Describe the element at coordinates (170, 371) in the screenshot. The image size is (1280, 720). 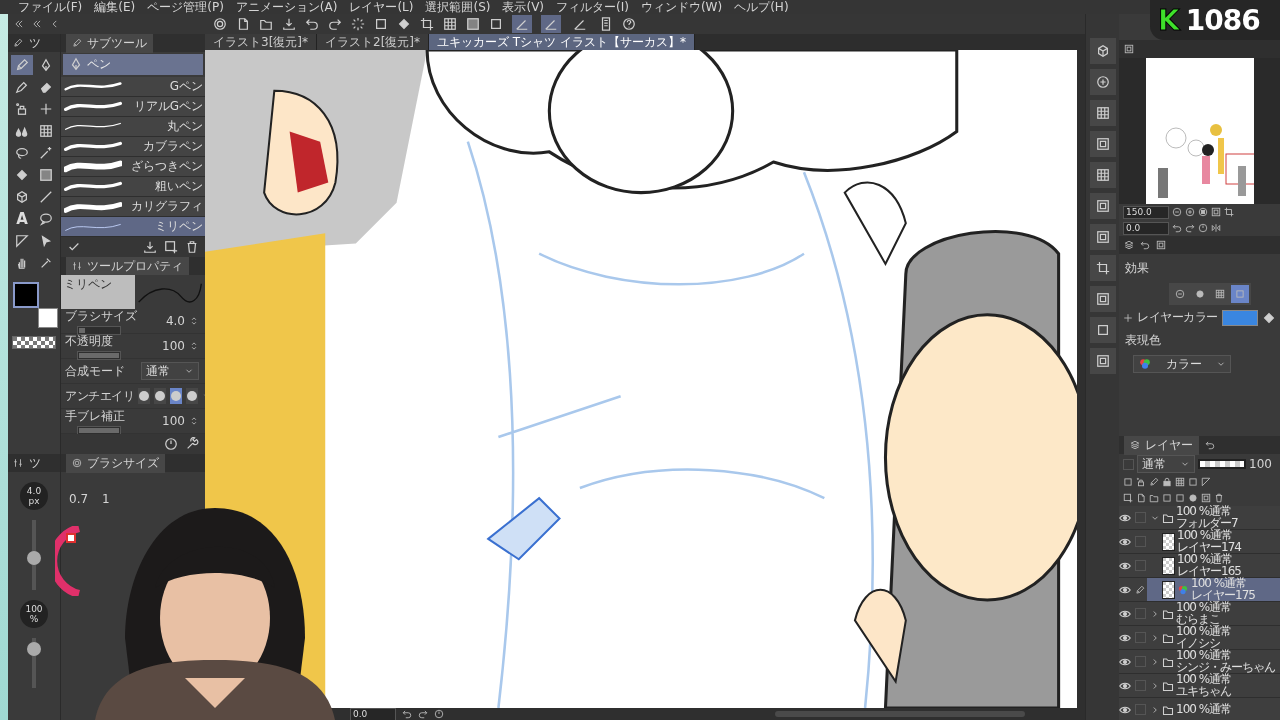
I see `blend-select: 通常` at that location.